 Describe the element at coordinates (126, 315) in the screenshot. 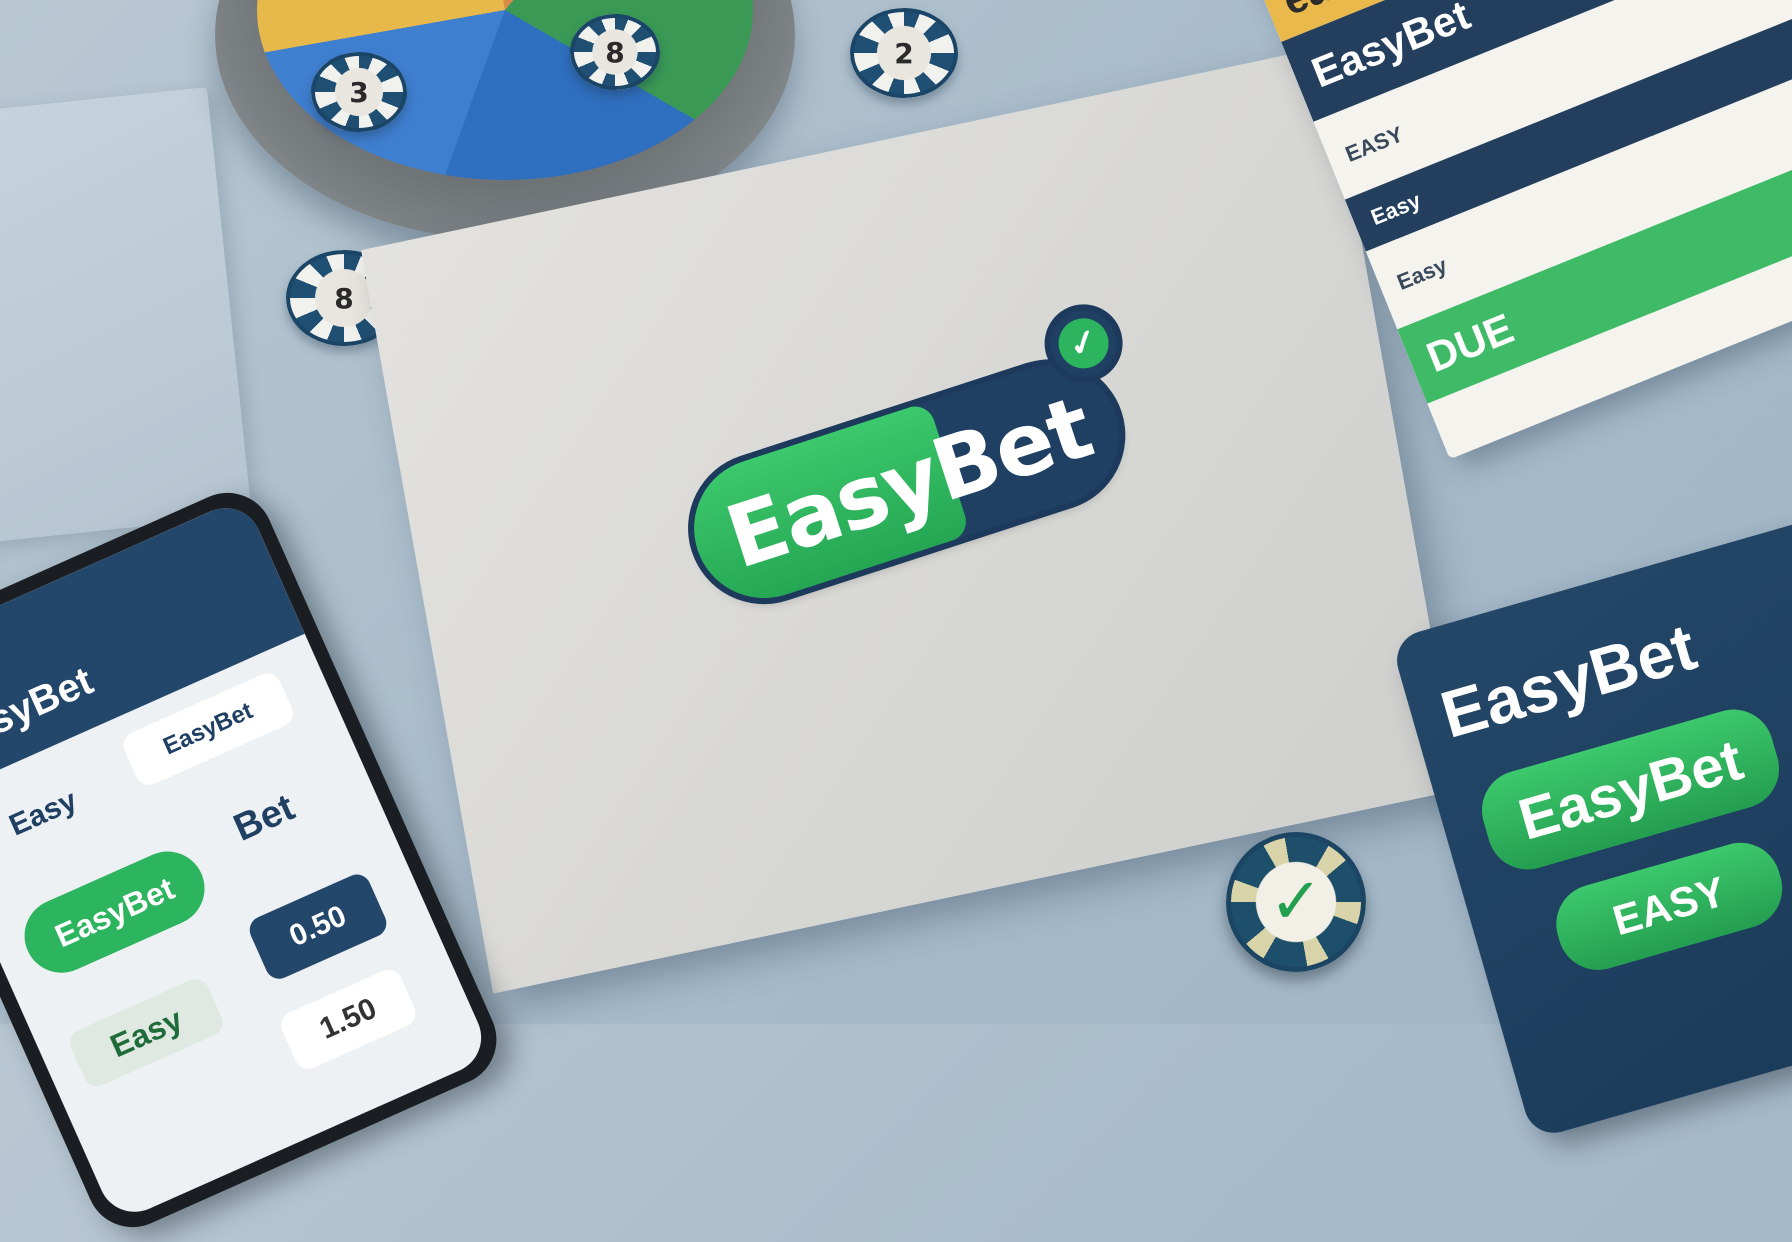

I see `background-paper-sheet` at that location.